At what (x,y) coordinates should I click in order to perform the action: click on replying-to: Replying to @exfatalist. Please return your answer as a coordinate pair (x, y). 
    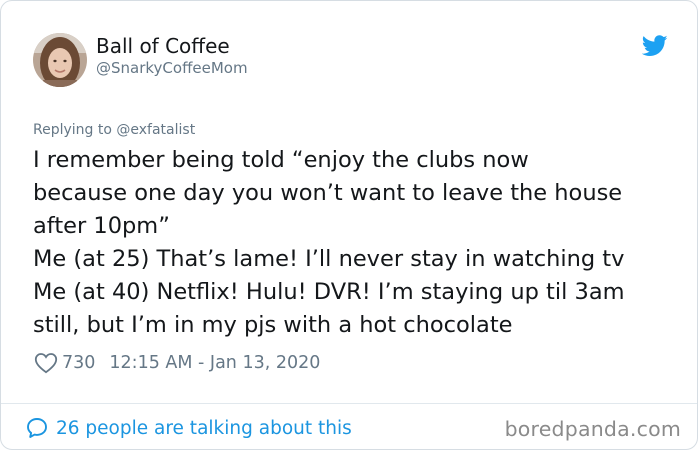
    Looking at the image, I should click on (114, 130).